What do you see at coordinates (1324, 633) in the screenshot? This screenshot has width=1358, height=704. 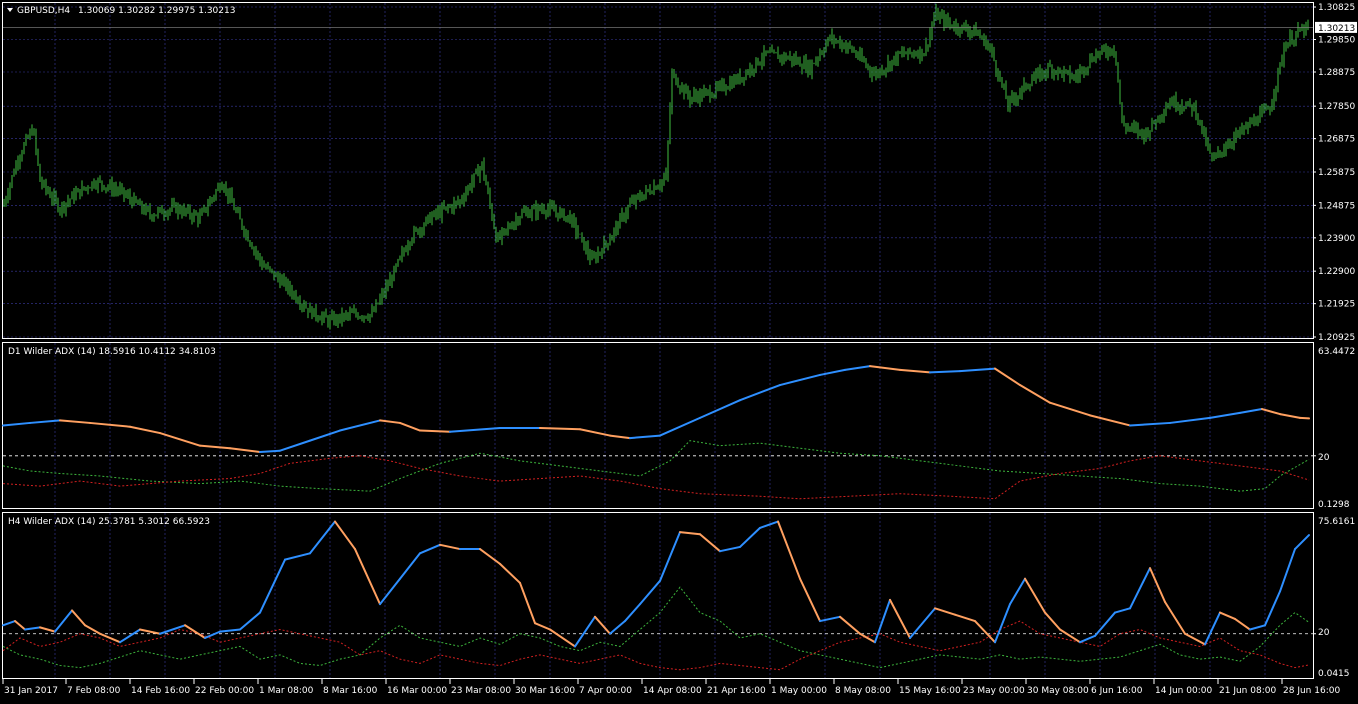 I see `adx-h4-level: 20` at bounding box center [1324, 633].